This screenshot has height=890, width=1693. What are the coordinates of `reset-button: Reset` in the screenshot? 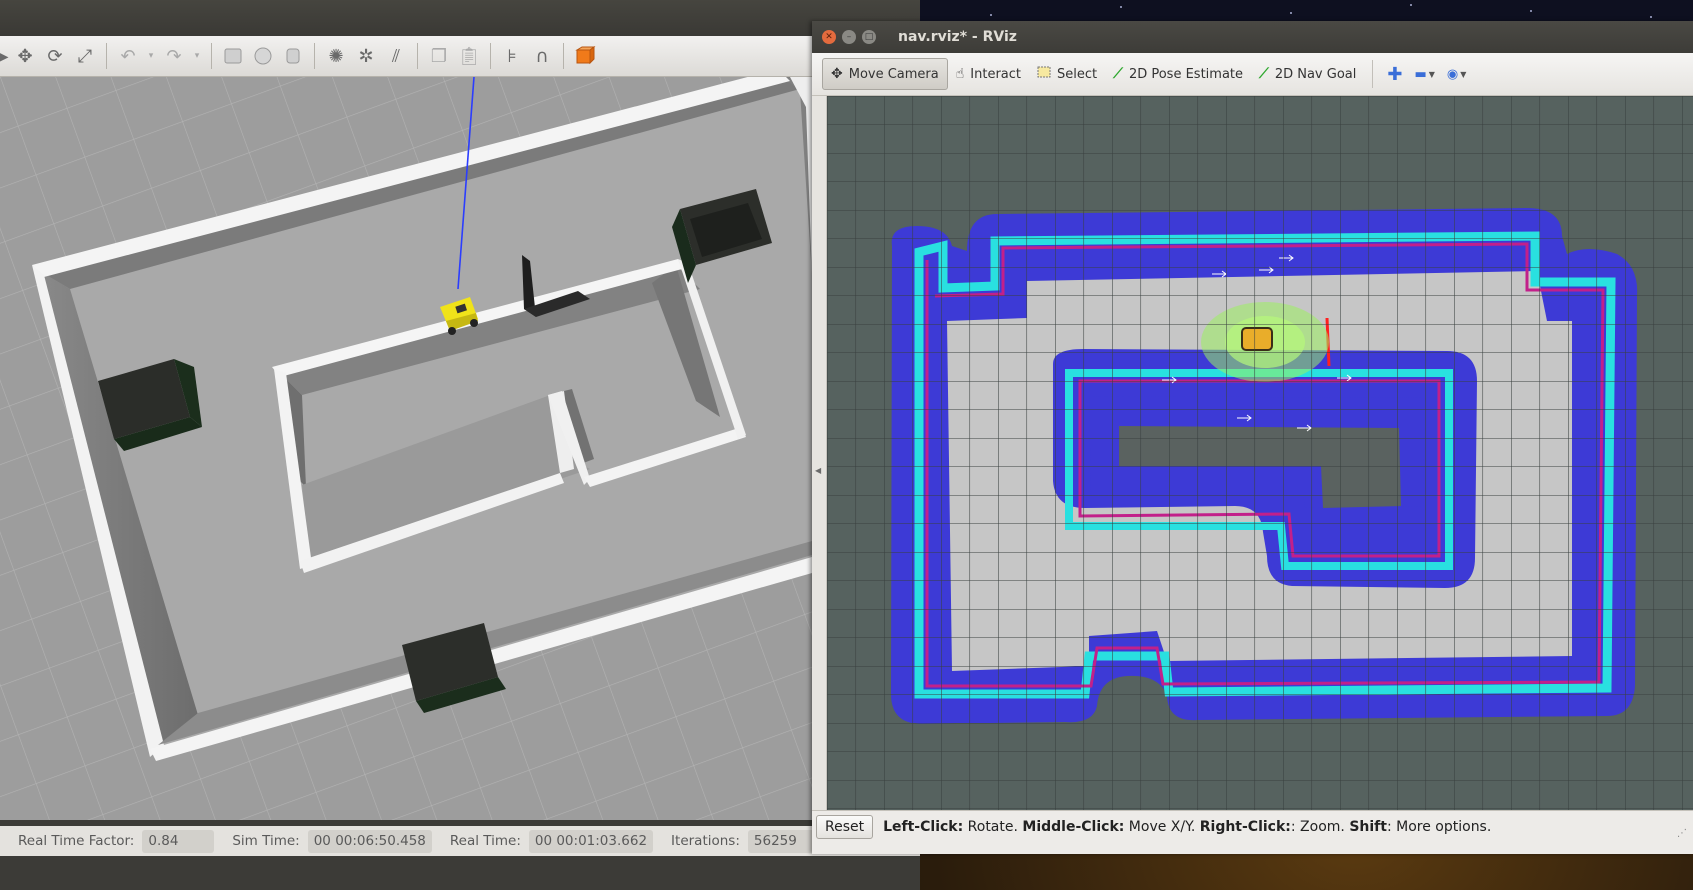 It's located at (845, 827).